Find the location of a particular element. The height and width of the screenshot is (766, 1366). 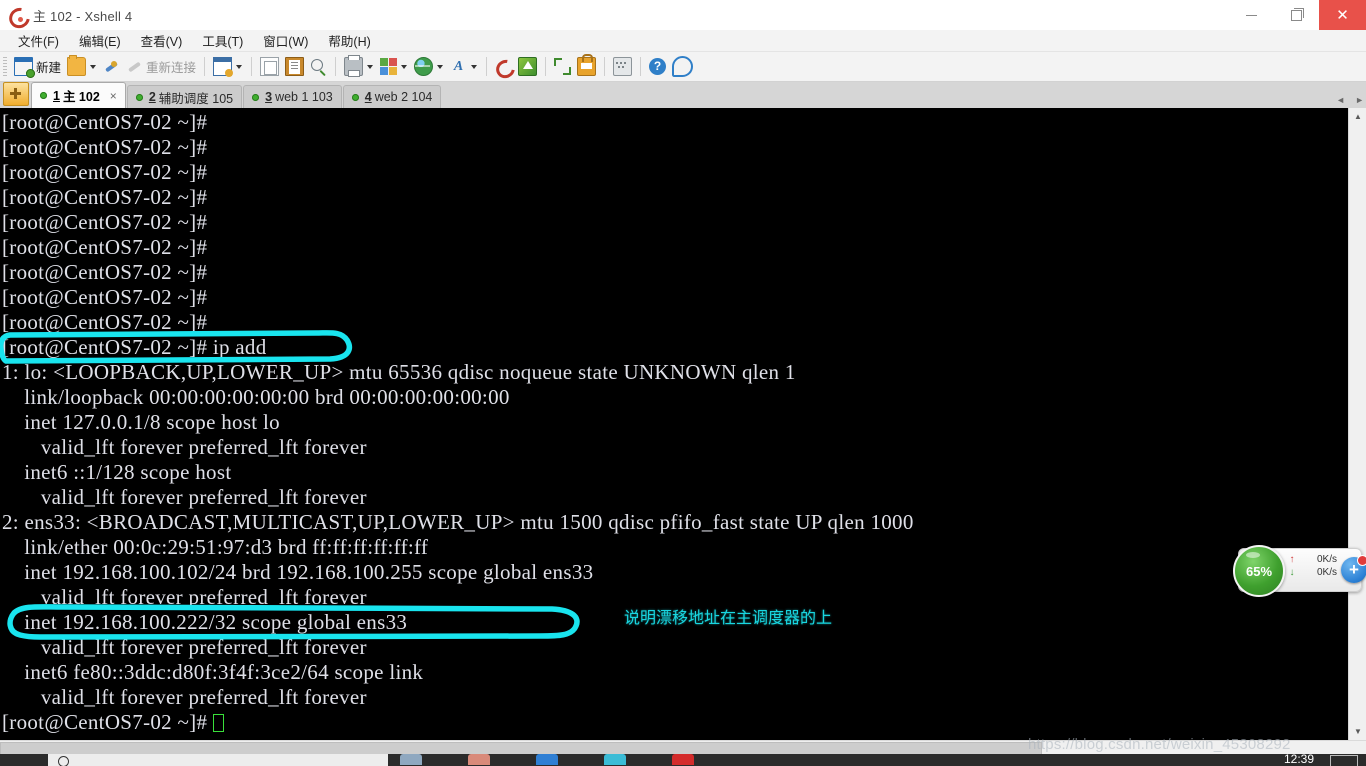

tab-label: 辅助调度 105 is located at coordinates (196, 98).